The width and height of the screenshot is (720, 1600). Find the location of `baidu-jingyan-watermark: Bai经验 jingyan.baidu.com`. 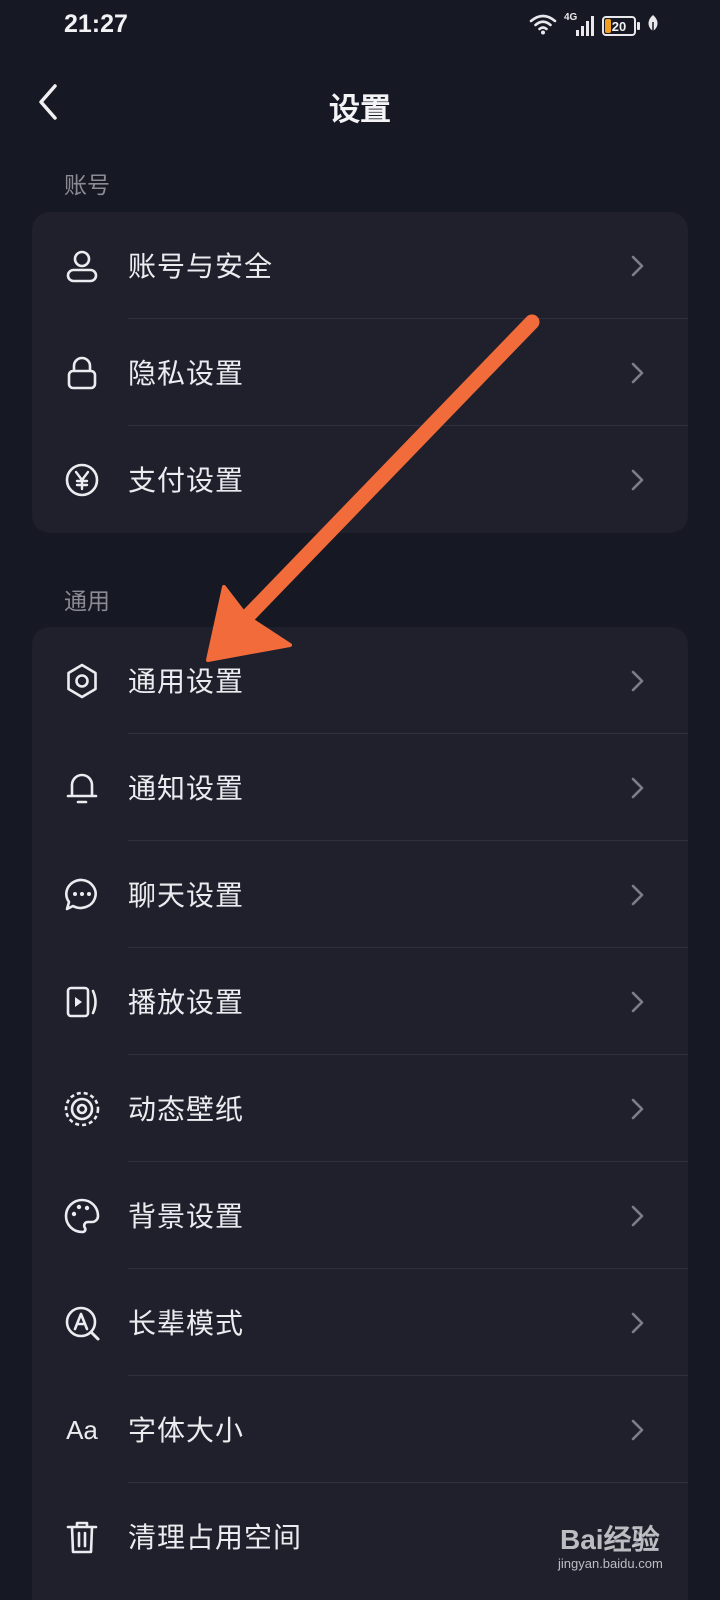

baidu-jingyan-watermark: Bai经验 jingyan.baidu.com is located at coordinates (622, 1547).